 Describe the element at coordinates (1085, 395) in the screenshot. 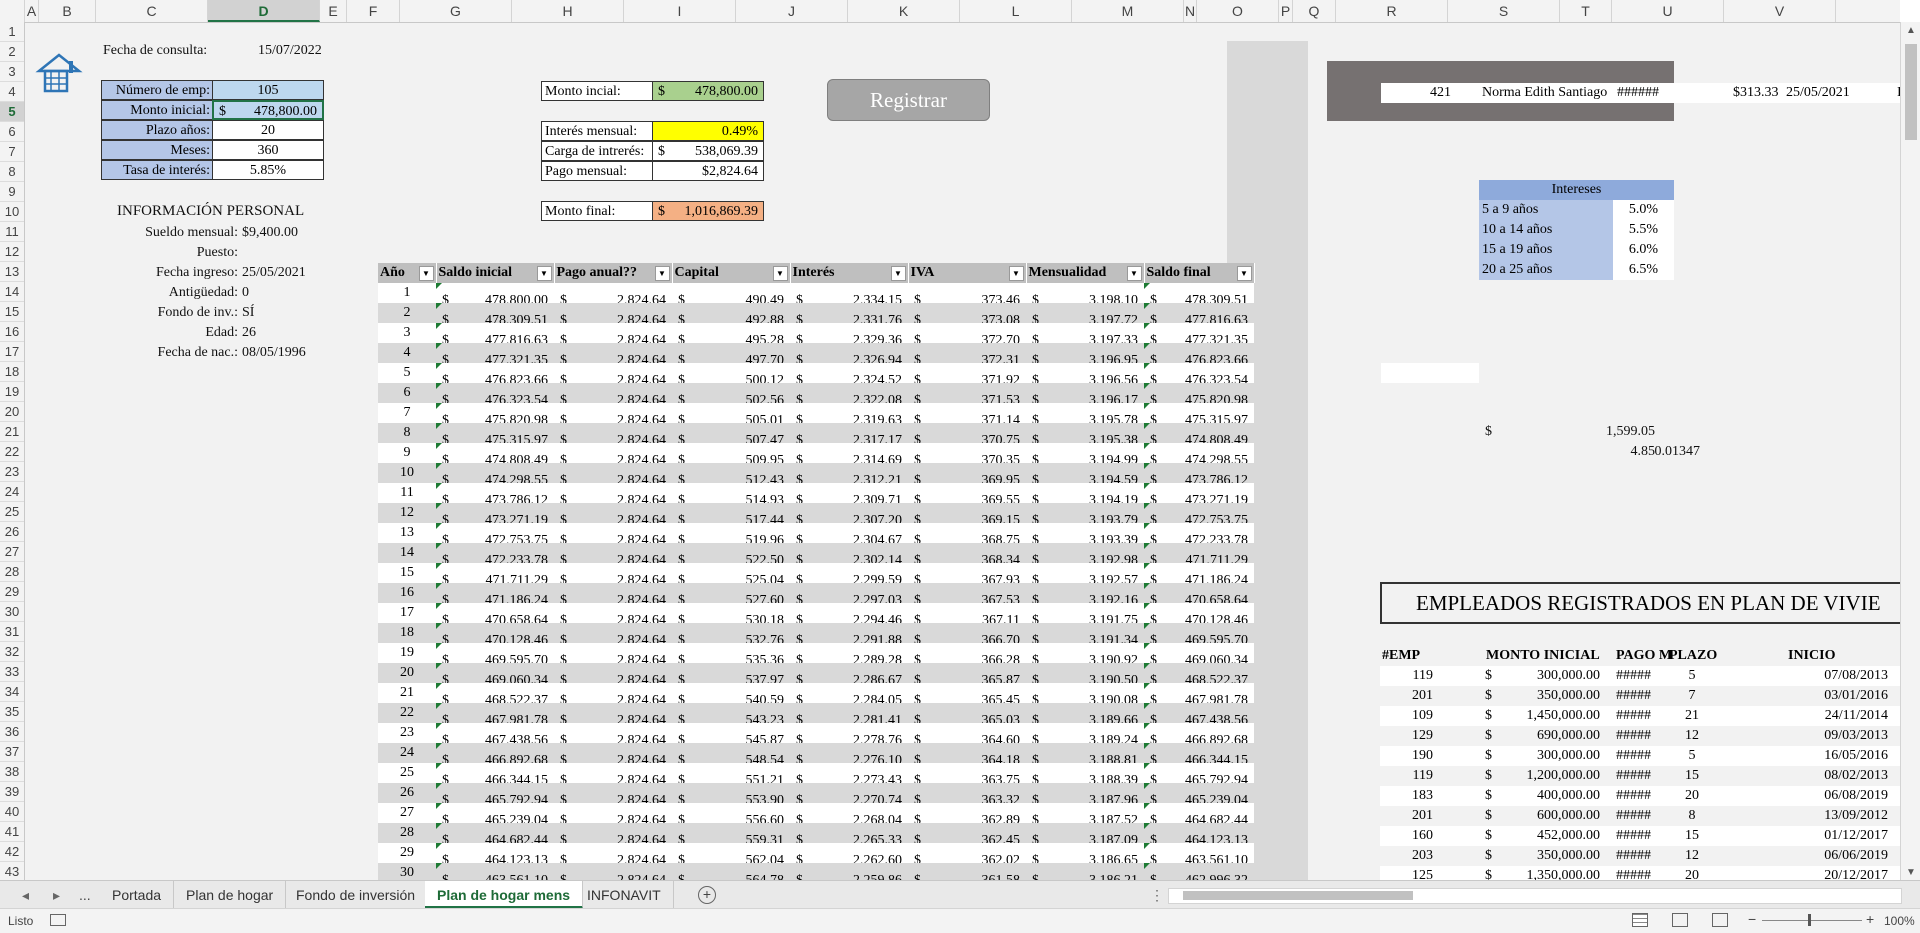

I see `amort-cell: $3,196.17` at that location.